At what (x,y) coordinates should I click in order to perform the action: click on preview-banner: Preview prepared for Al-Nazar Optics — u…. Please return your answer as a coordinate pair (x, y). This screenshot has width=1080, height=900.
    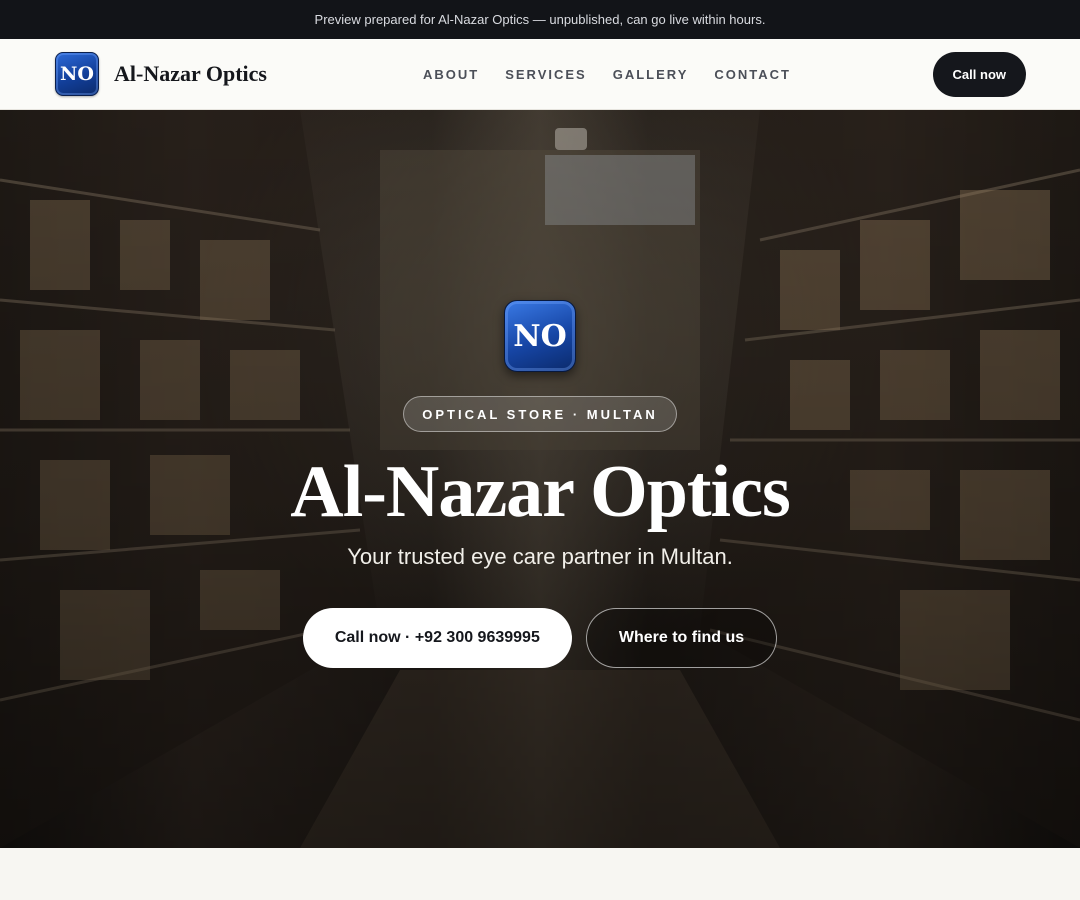
    Looking at the image, I should click on (540, 19).